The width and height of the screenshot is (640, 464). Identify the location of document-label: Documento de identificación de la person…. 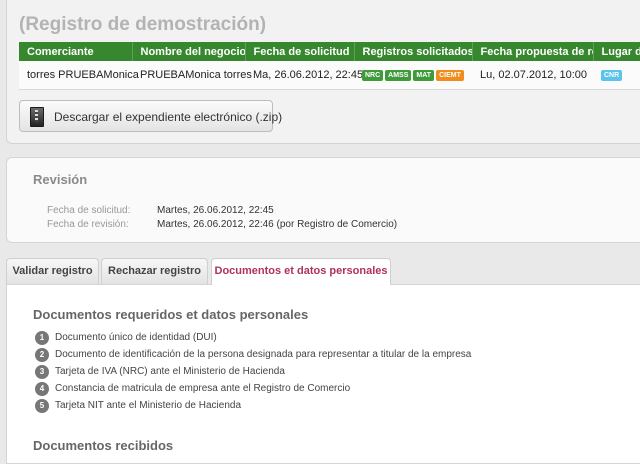
(263, 354).